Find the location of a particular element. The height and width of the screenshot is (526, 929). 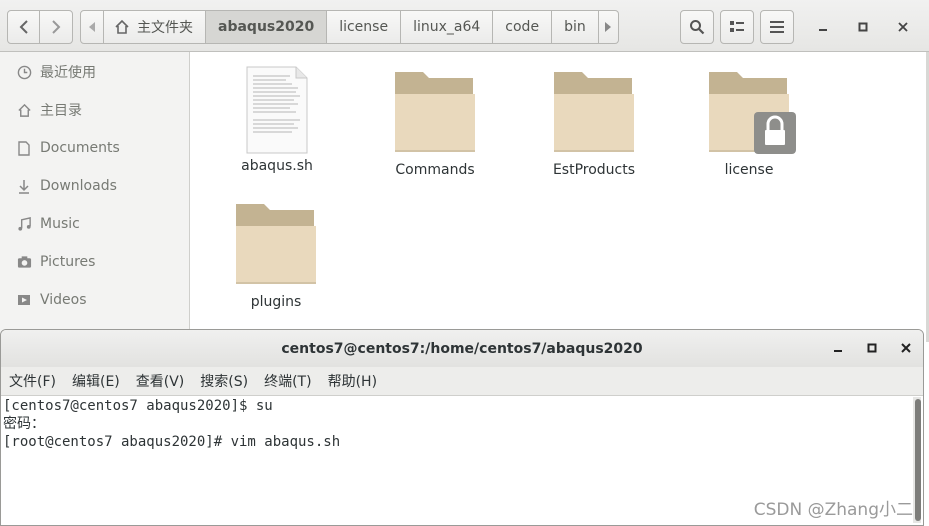

terminal-minimize-button is located at coordinates (838, 348).